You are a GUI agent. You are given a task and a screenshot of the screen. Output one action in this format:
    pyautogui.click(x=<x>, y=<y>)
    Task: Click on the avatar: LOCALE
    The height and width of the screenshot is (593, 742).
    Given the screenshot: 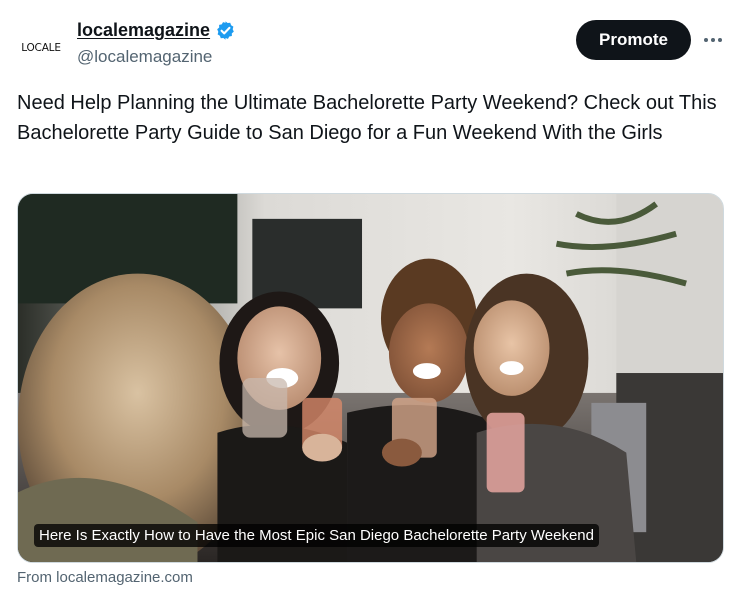 What is the action you would take?
    pyautogui.click(x=41, y=48)
    